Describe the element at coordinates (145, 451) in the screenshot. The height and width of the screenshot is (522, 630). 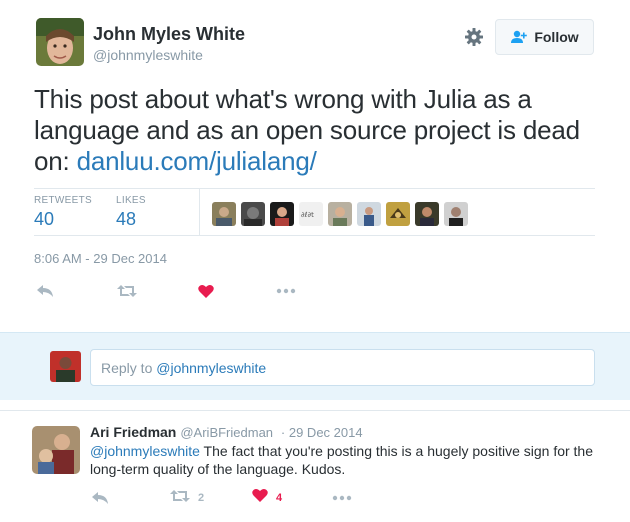
I see `reply-mention: @johnmyleswhite` at that location.